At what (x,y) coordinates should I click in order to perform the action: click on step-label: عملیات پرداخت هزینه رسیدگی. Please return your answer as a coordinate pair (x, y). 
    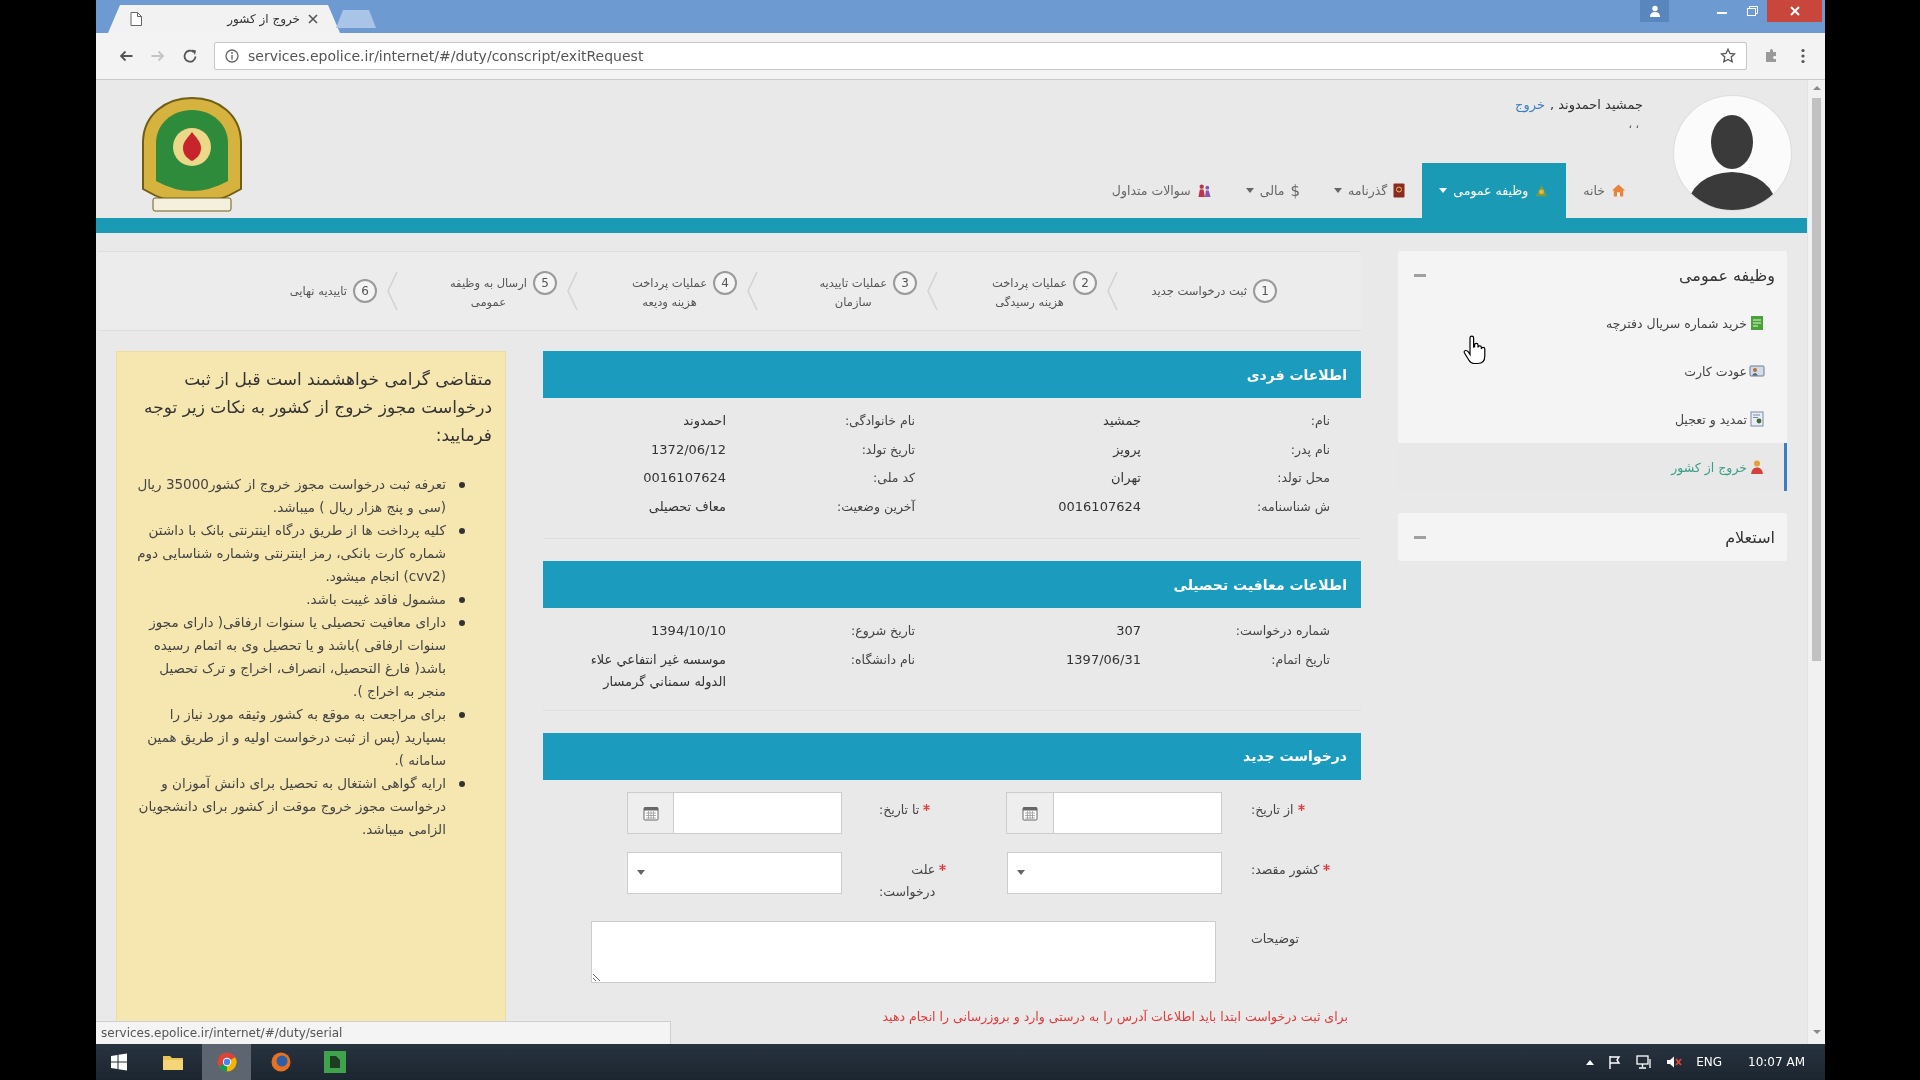
    Looking at the image, I should click on (1029, 292).